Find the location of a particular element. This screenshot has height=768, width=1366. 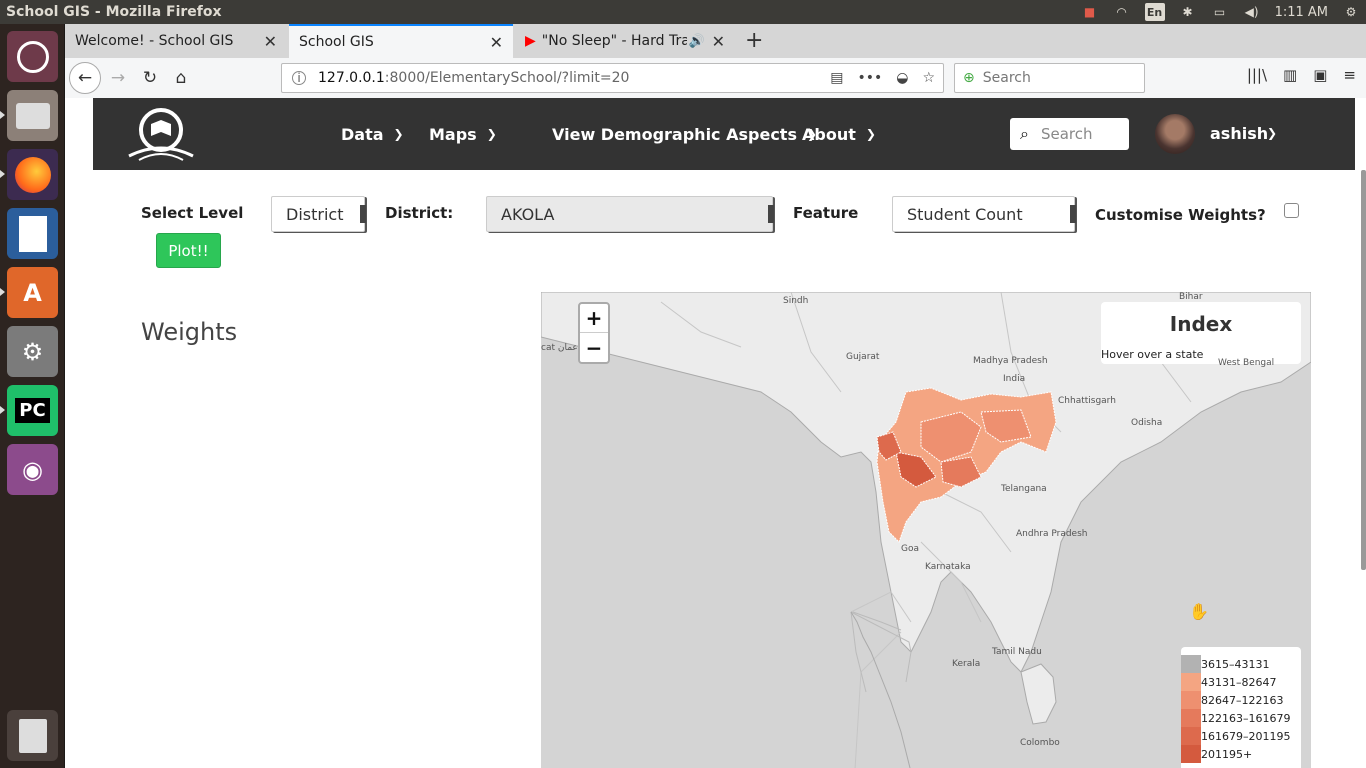

tab-welcome: Welcome! - School GIS ✕ is located at coordinates (176, 41).